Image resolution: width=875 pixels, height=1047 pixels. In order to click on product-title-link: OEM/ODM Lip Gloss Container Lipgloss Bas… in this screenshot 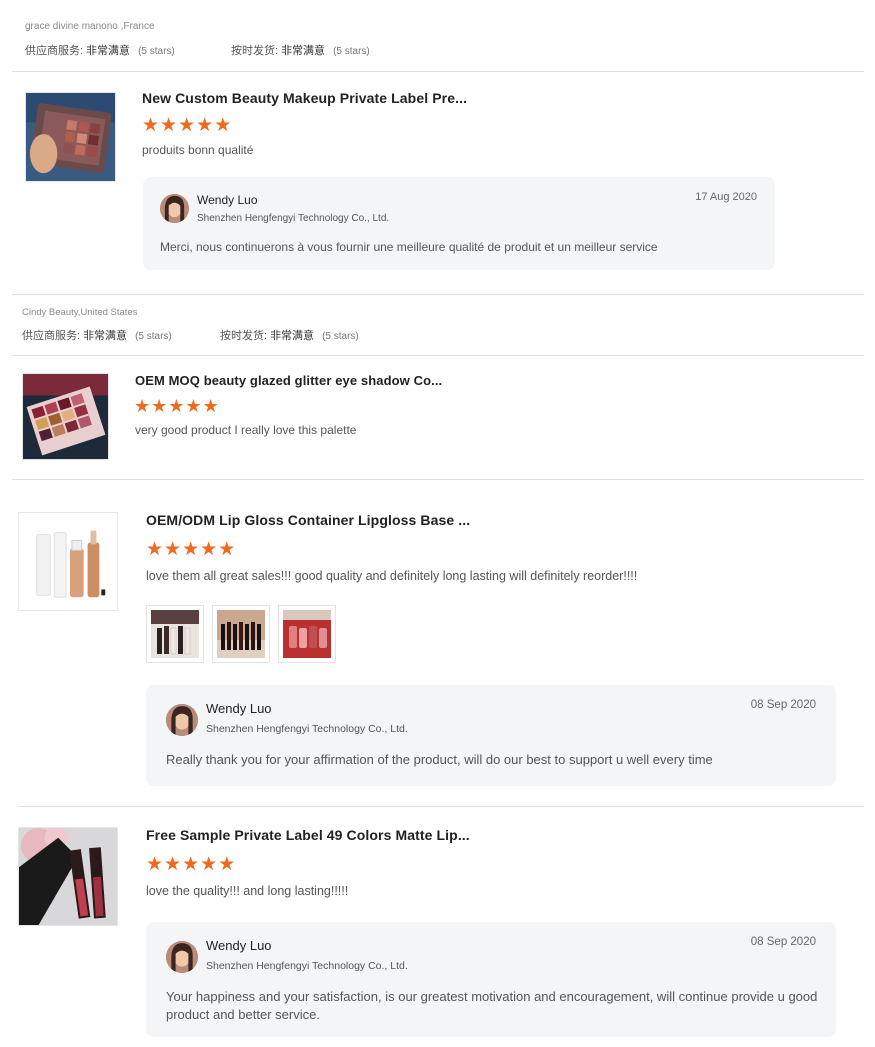, I will do `click(308, 520)`.